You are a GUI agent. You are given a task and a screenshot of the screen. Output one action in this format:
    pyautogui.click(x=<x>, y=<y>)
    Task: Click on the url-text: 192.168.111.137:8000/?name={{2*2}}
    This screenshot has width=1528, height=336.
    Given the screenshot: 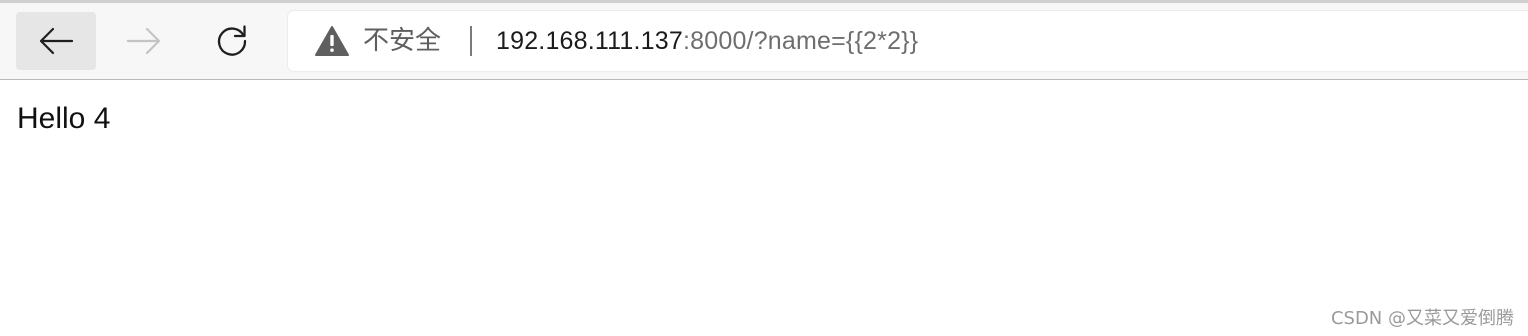 What is the action you would take?
    pyautogui.click(x=707, y=41)
    